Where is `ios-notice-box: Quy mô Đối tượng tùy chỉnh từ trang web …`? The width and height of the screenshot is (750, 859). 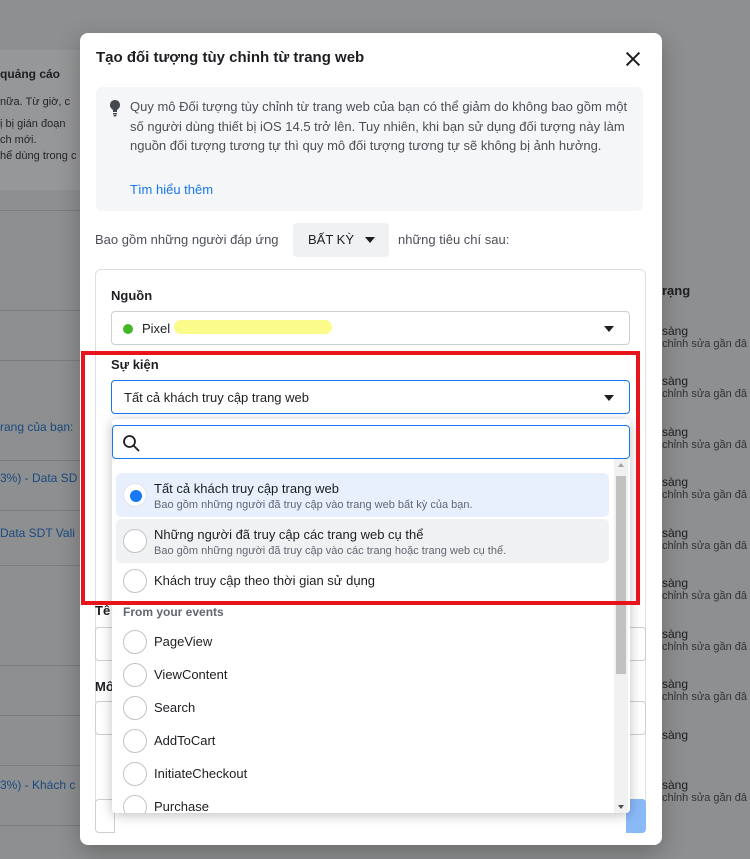 ios-notice-box: Quy mô Đối tượng tùy chỉnh từ trang web … is located at coordinates (369, 149).